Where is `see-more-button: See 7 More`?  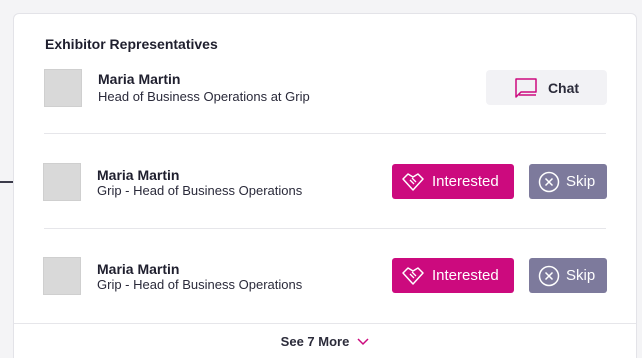 see-more-button: See 7 More is located at coordinates (325, 340).